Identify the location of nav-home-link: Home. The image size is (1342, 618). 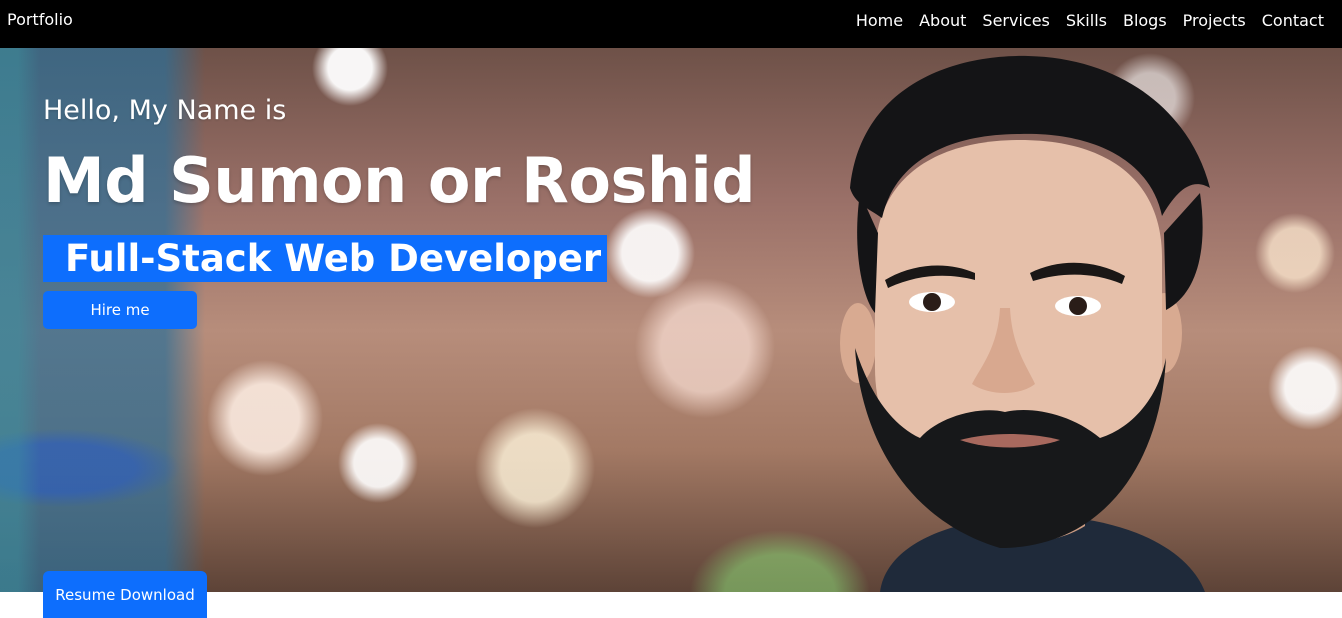
(879, 20).